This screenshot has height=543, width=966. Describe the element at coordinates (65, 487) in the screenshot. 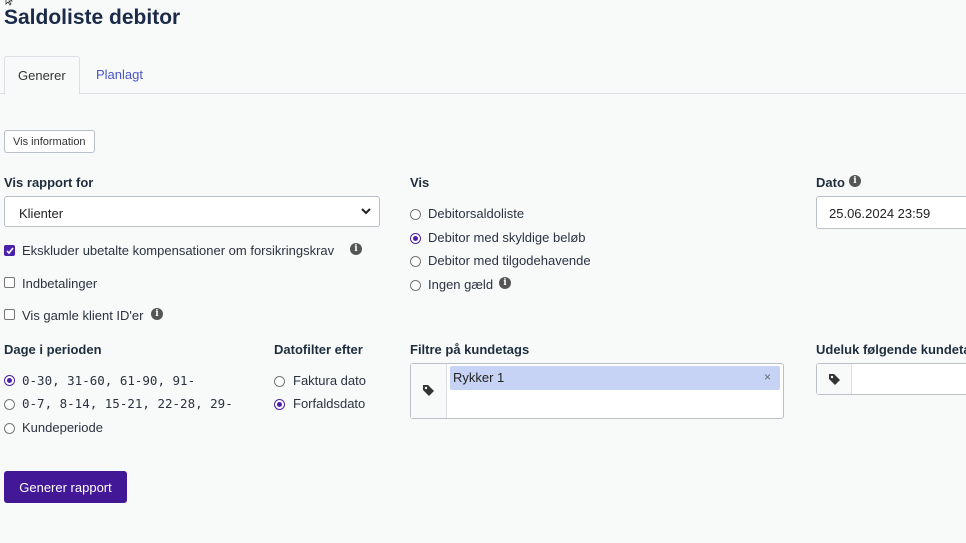

I see `generate-report-button: Generer rapport` at that location.